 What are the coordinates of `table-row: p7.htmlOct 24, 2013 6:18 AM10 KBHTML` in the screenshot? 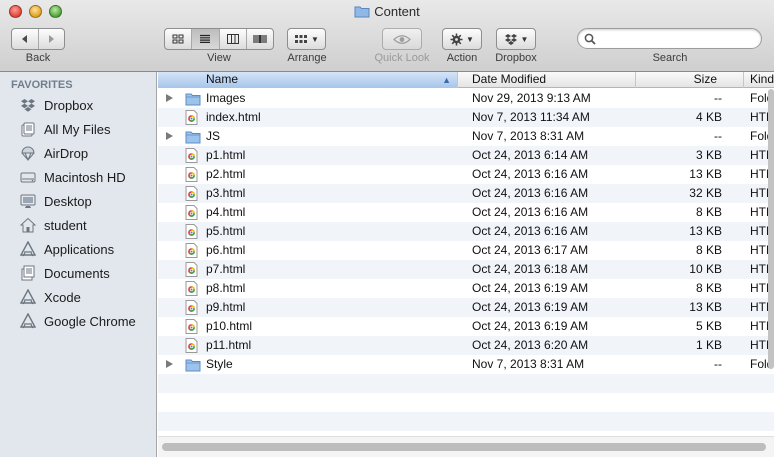 It's located at (466, 269).